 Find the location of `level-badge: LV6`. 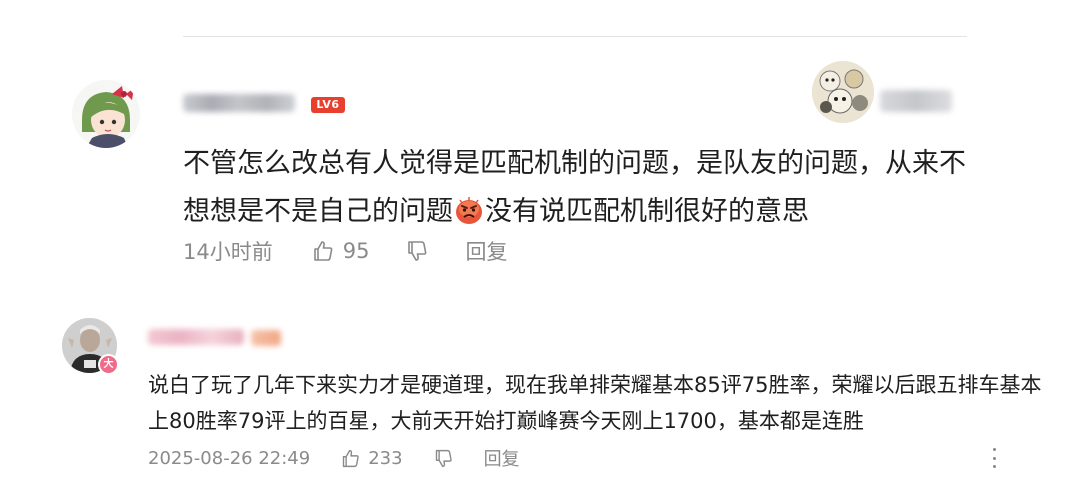

level-badge: LV6 is located at coordinates (328, 105).